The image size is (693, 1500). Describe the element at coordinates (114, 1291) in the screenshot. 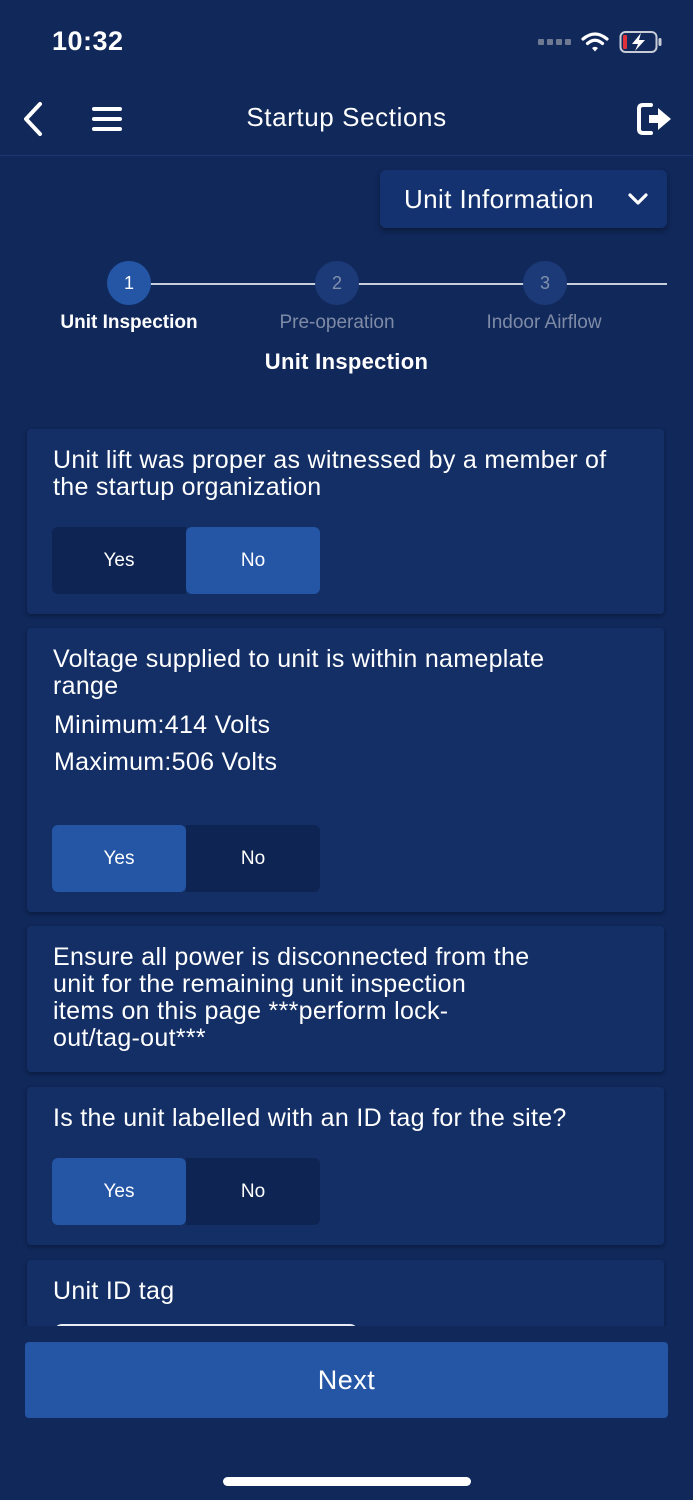

I see `question-text: Unit ID tag` at that location.